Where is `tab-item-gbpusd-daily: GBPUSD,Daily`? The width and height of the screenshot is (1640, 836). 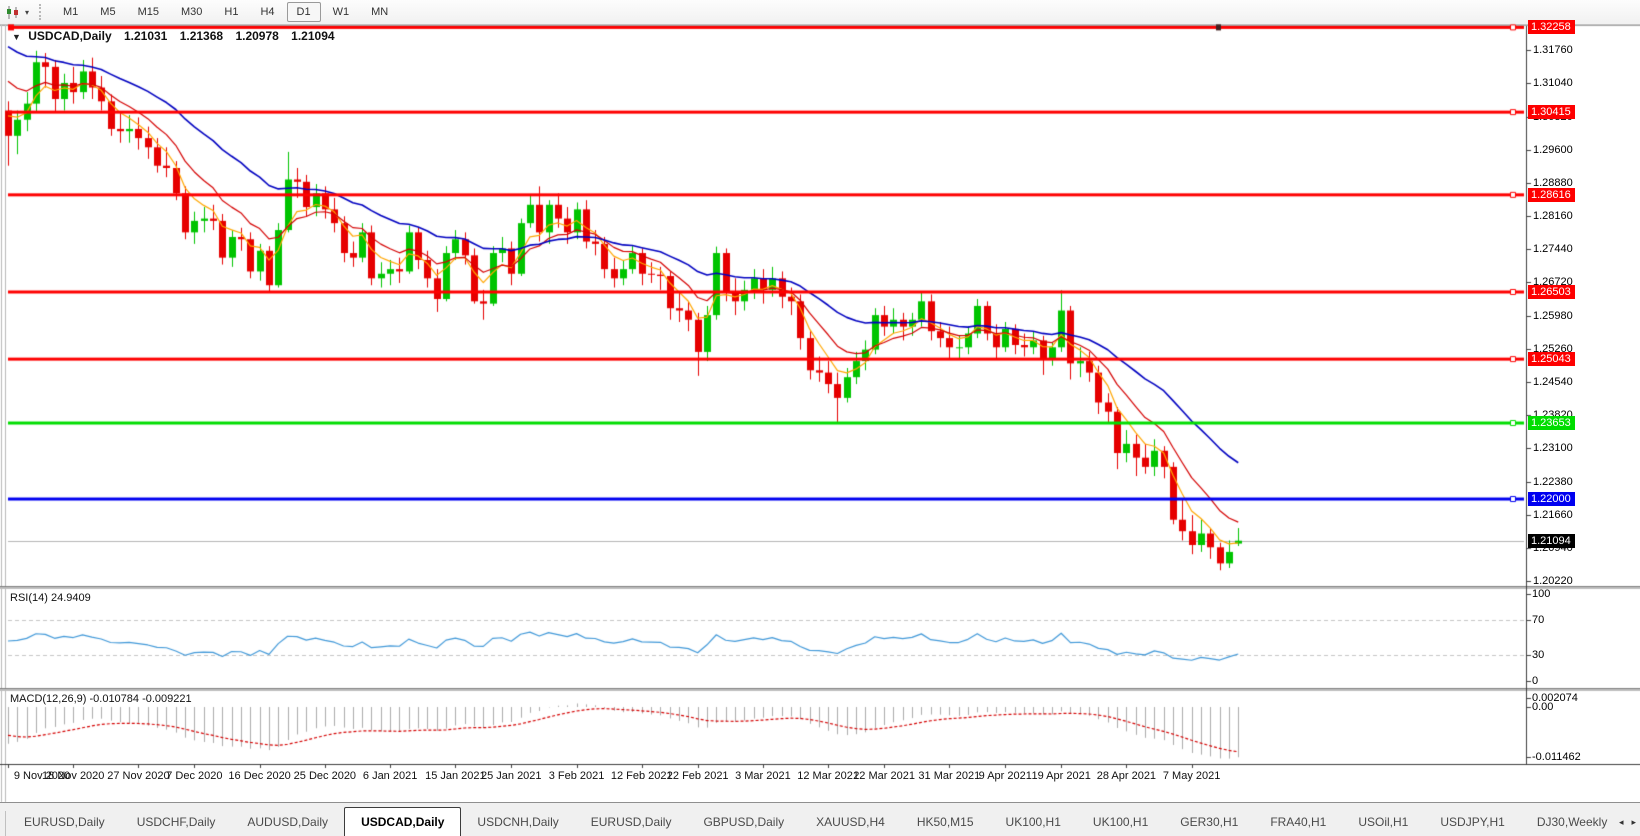
tab-item-gbpusd-daily: GBPUSD,Daily is located at coordinates (743, 822).